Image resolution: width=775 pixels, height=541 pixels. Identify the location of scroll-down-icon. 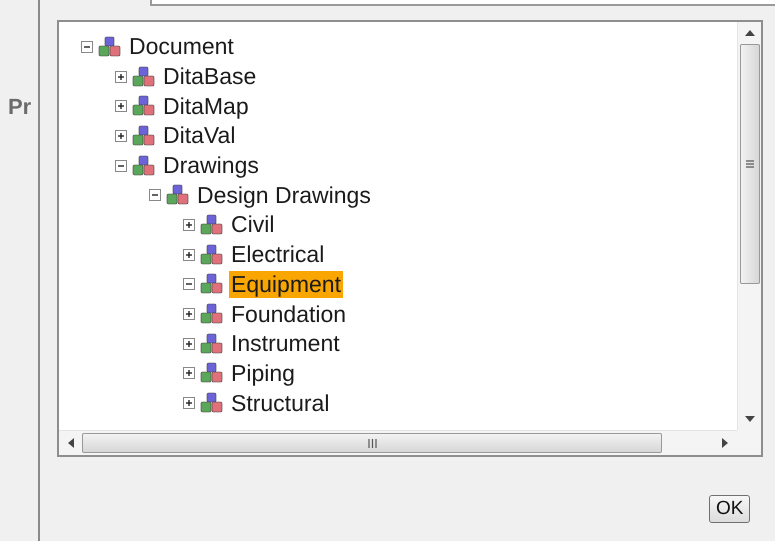
(749, 419).